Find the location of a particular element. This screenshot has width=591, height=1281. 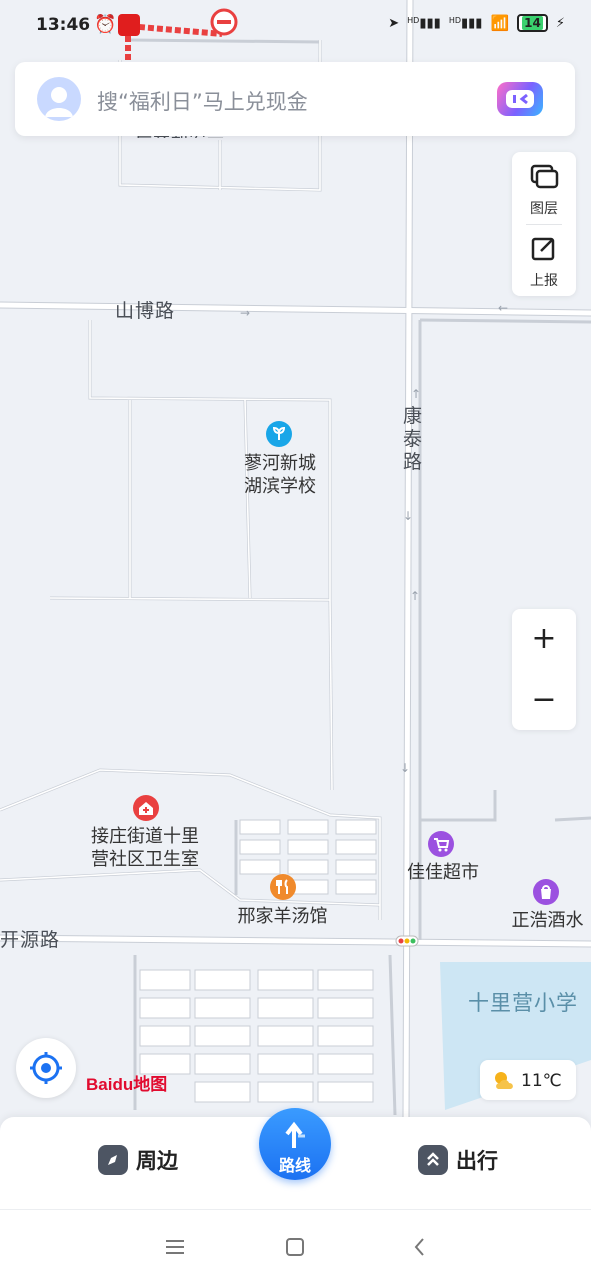

search-bar: 搜“福利日”马上兑现金 is located at coordinates (295, 99).